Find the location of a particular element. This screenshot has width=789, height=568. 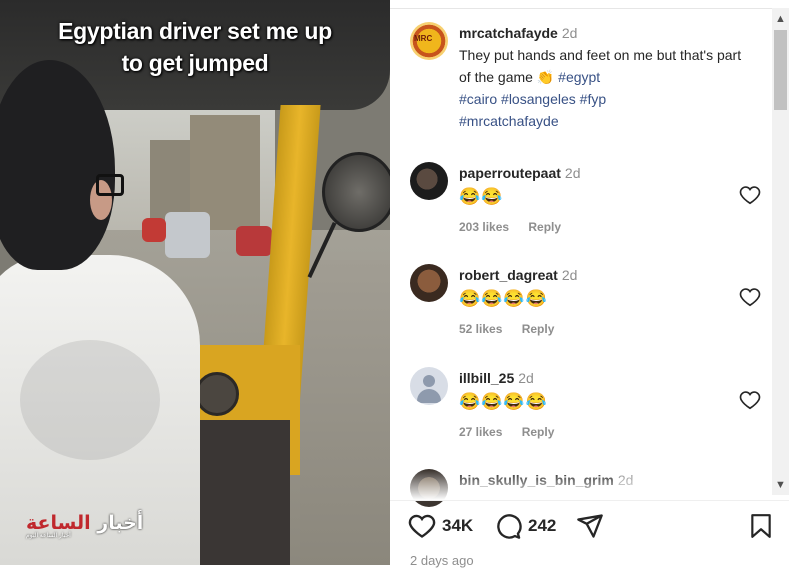

comment-count-total: 242 is located at coordinates (542, 525).